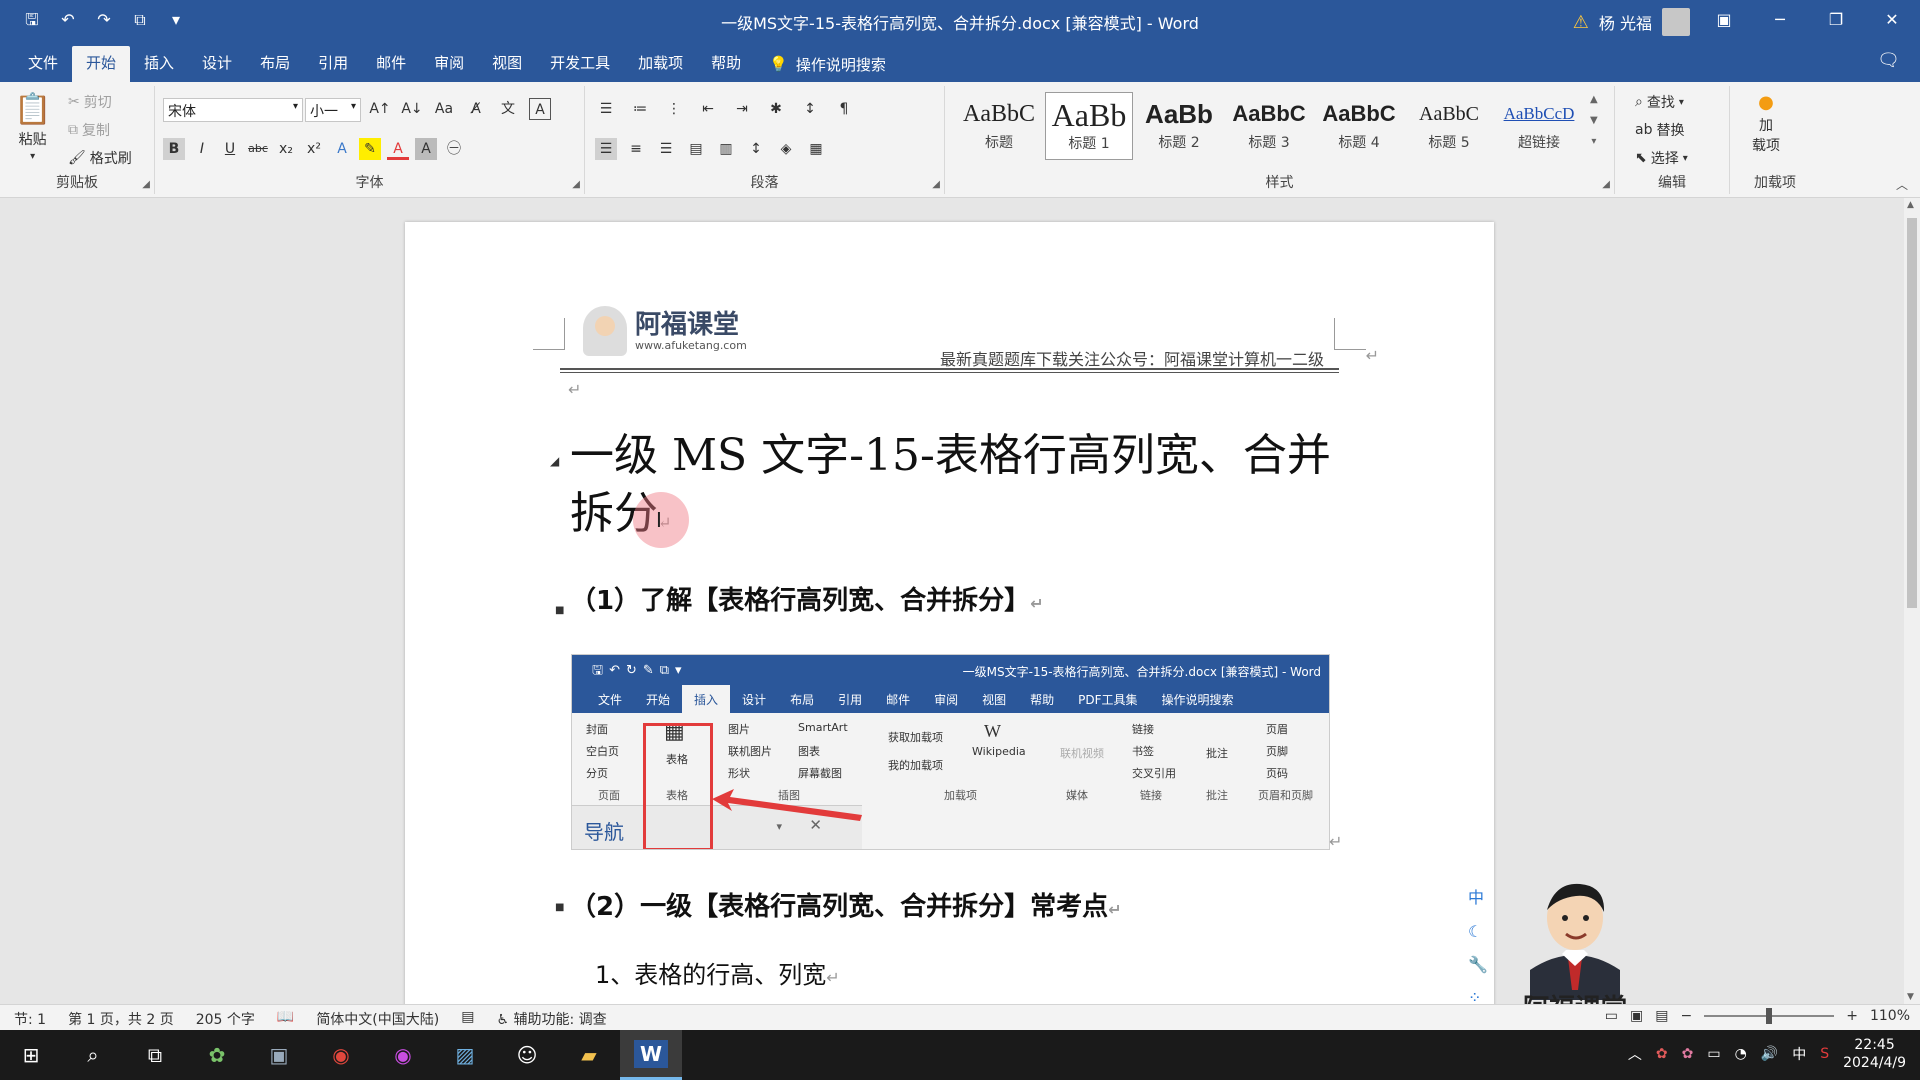 The width and height of the screenshot is (1920, 1080). What do you see at coordinates (1089, 126) in the screenshot?
I see `style-heading-1: AaBb 标题 1` at bounding box center [1089, 126].